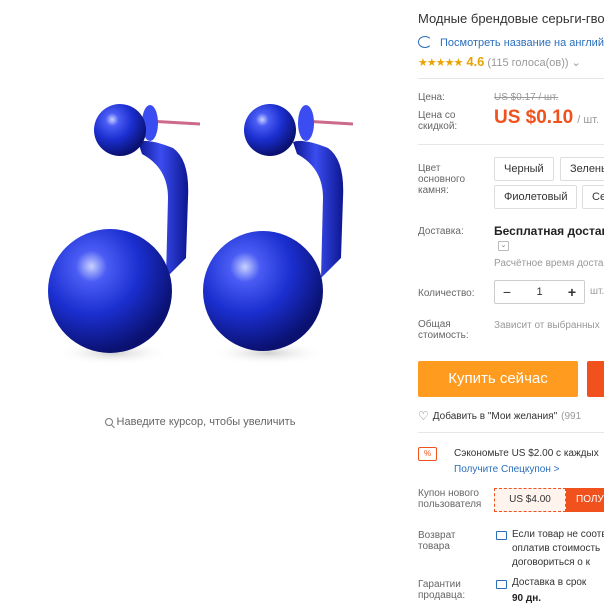 The height and width of the screenshot is (604, 604). I want to click on total-label: Общая стоимость:, so click(443, 330).